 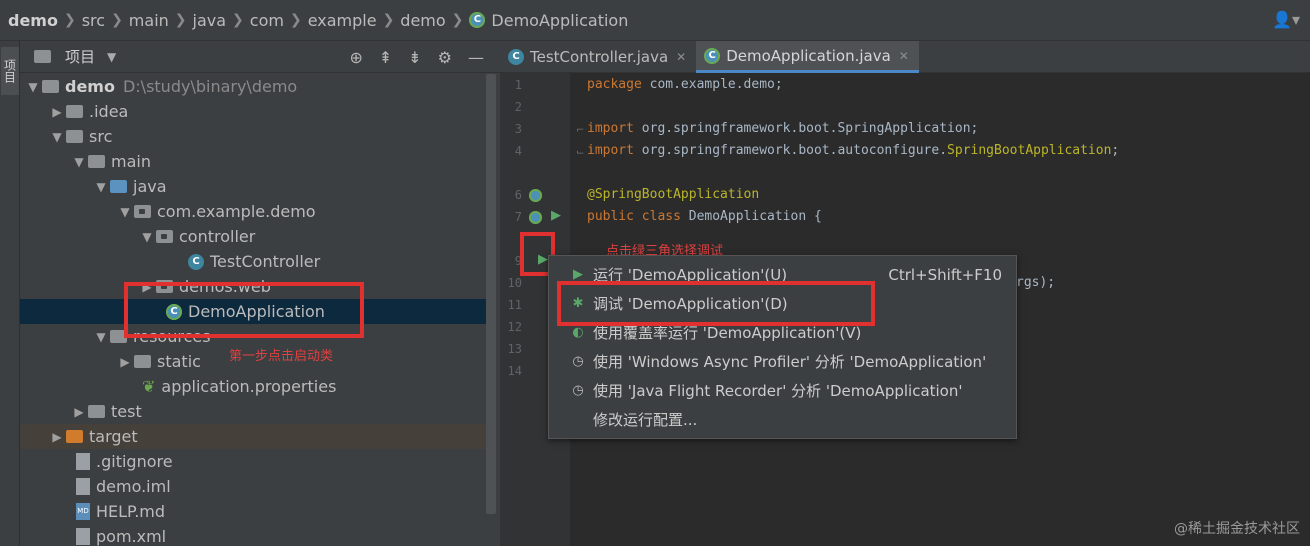 What do you see at coordinates (253, 461) in the screenshot?
I see `tree-item-gitignore: .gitignore` at bounding box center [253, 461].